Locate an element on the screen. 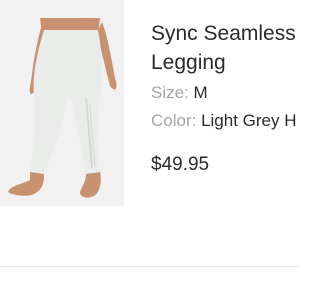 This screenshot has height=300, width=320. size-label: Size: is located at coordinates (172, 92).